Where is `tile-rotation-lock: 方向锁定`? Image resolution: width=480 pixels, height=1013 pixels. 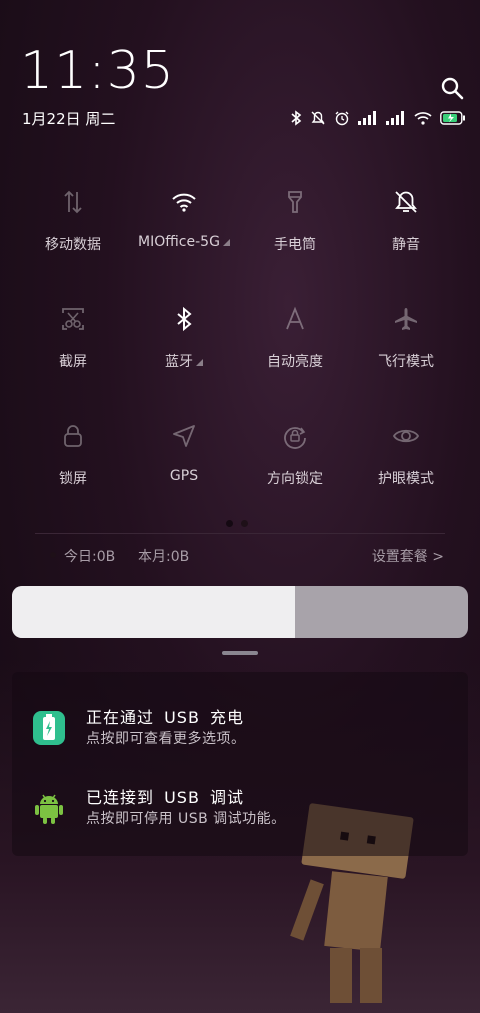 tile-rotation-lock: 方向锁定 is located at coordinates (295, 455).